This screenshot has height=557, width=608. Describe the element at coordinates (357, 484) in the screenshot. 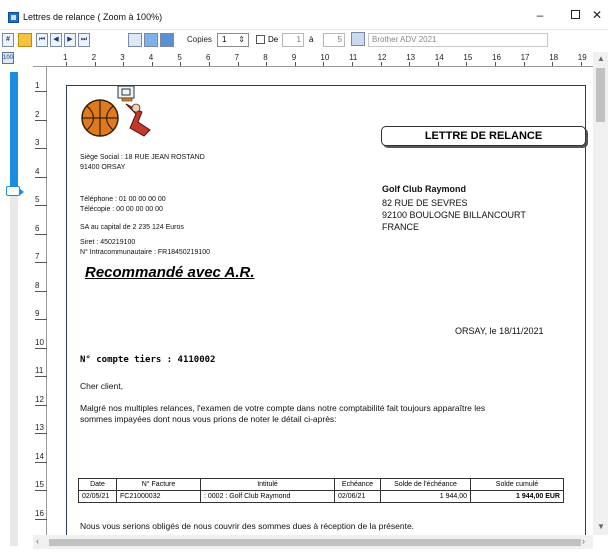

I see `col-header-echeance: Echéance` at that location.